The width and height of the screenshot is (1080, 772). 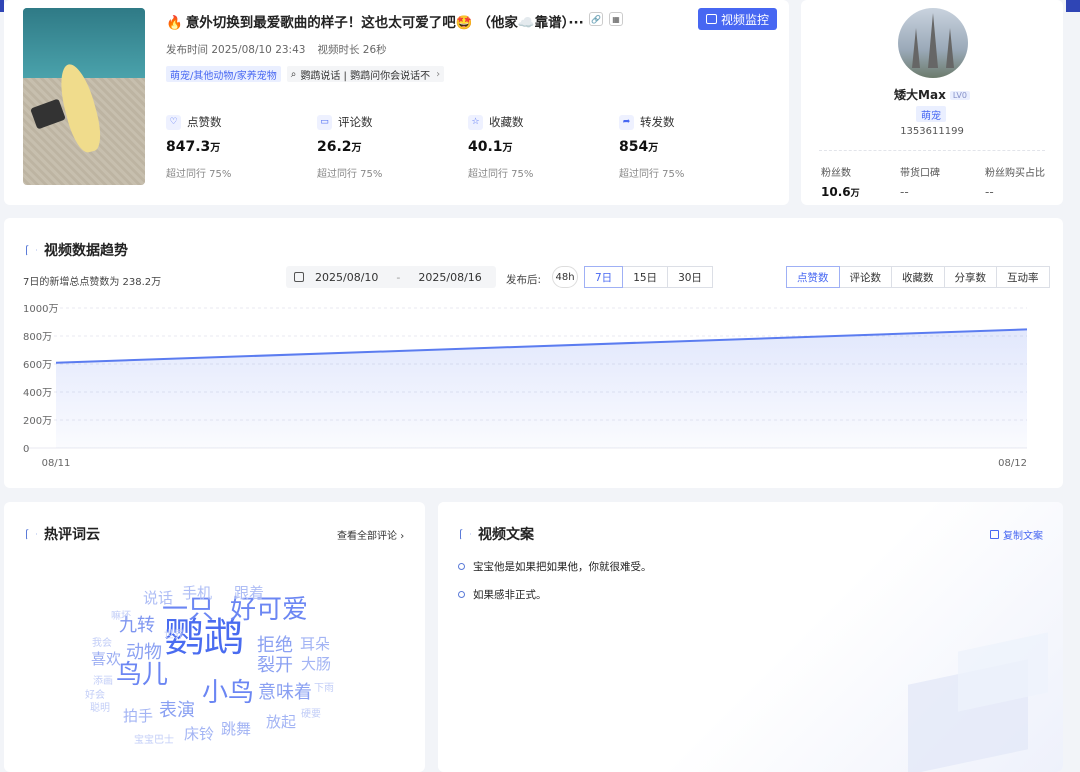 I want to click on cloud-word: 拍手, so click(x=138, y=716).